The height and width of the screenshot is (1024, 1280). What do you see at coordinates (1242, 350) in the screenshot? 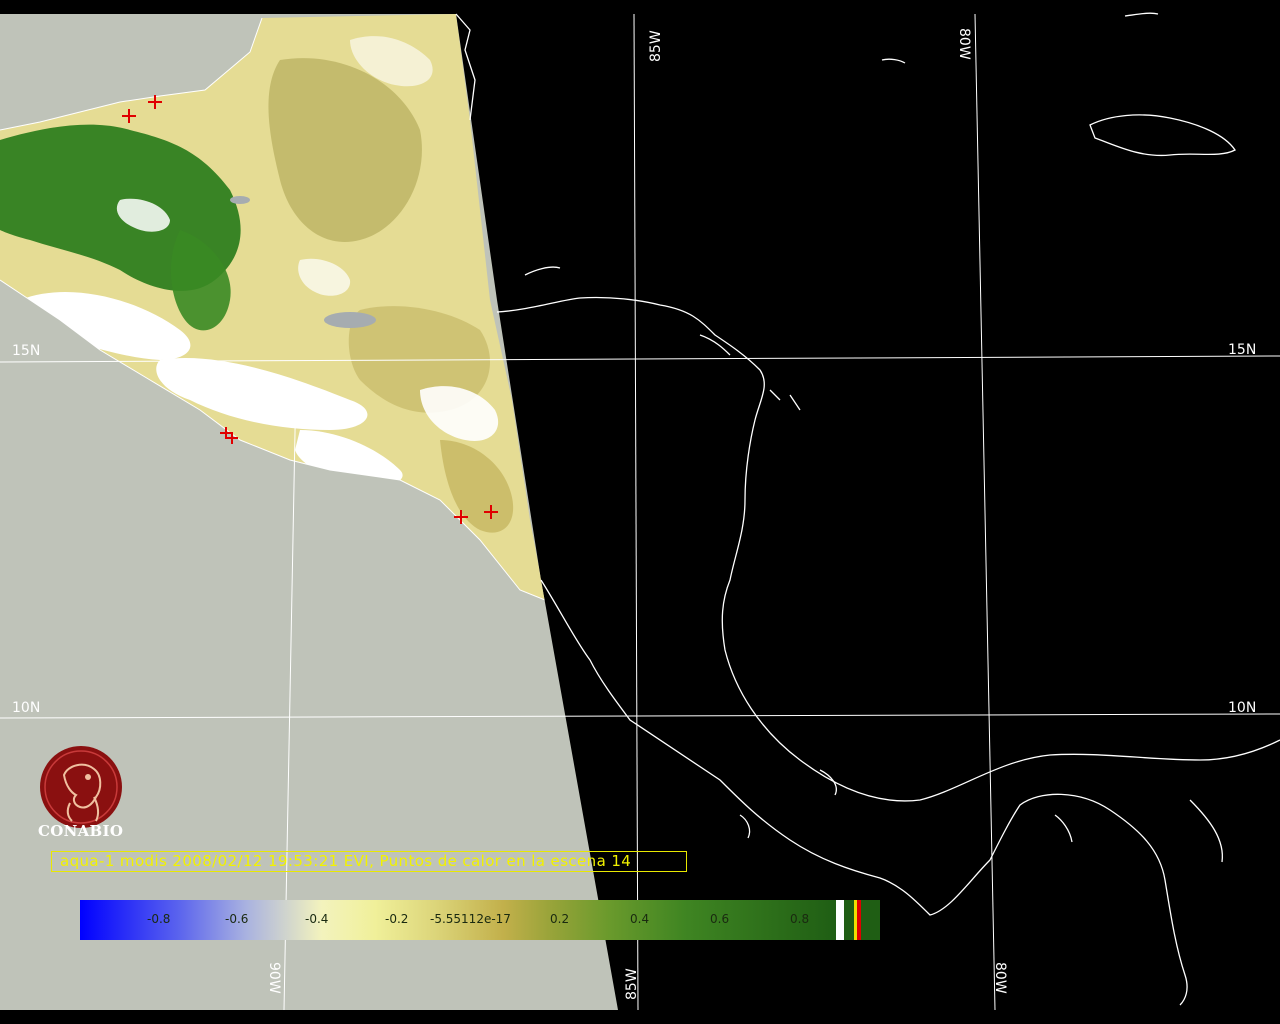
I see `label-lat-15n-right: 15N` at bounding box center [1242, 350].